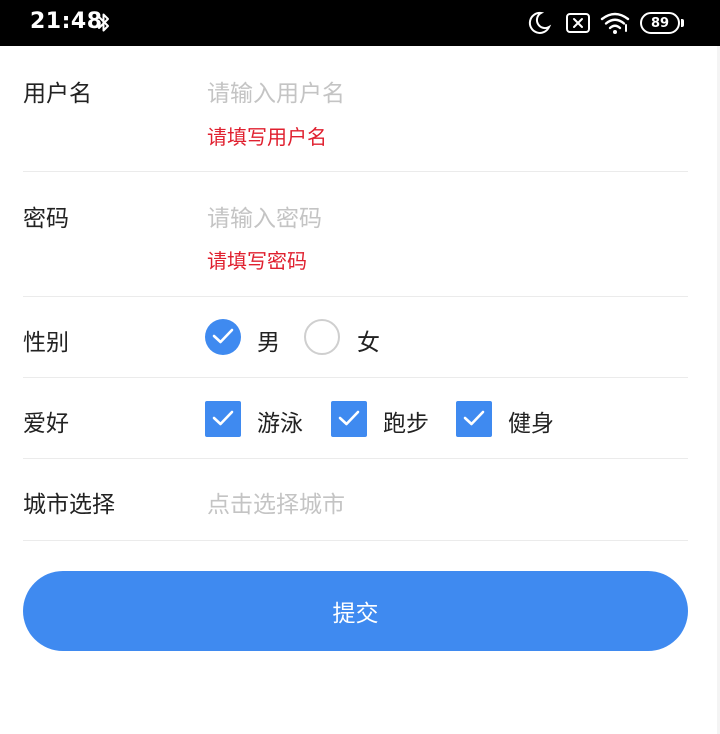 This screenshot has width=720, height=734. I want to click on hobbies-row: 爱好 游泳 跑步 健身, so click(355, 418).